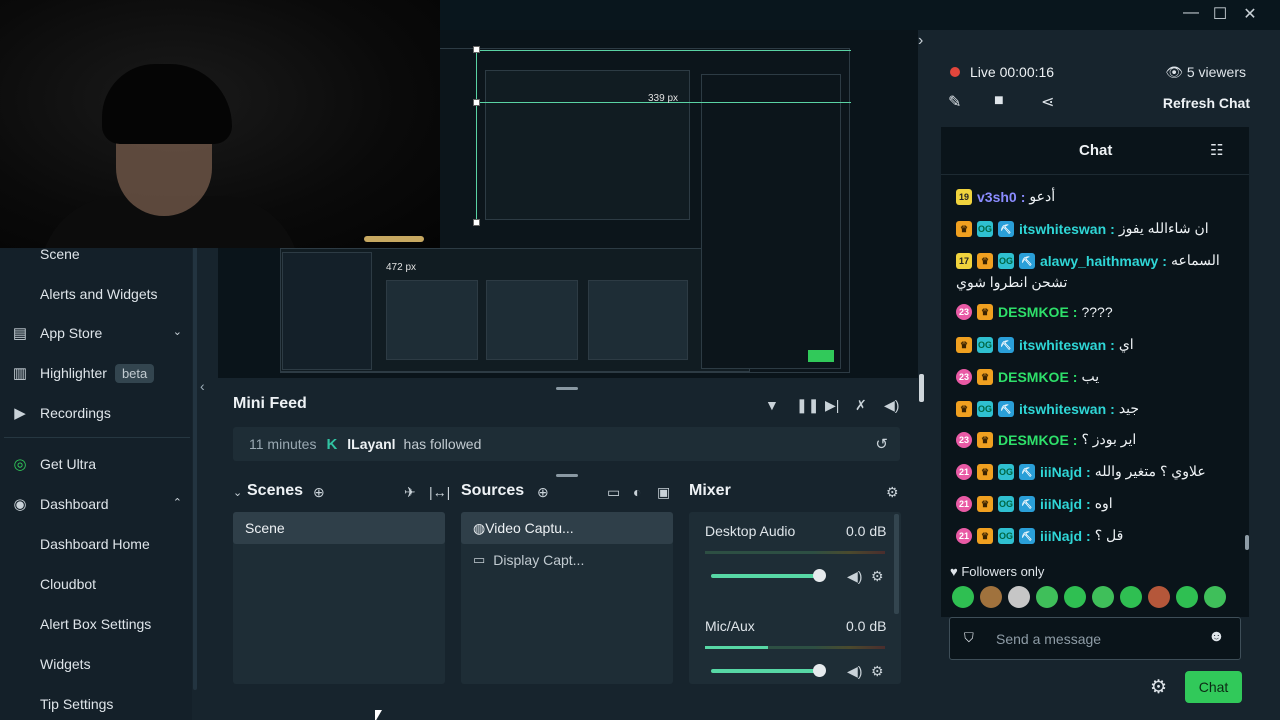 The image size is (1280, 720). I want to click on sidebar-item-app-store: ▤ App Store ⌄, so click(95, 333).